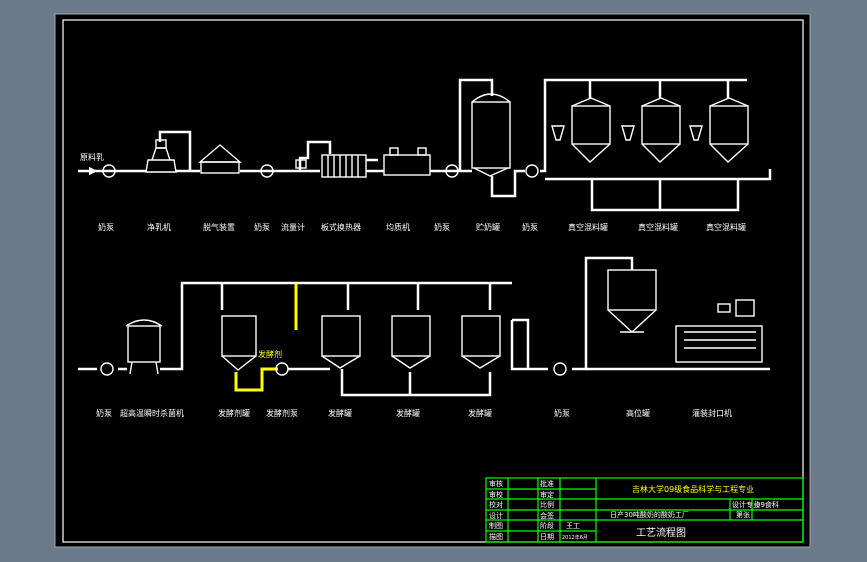  What do you see at coordinates (340, 413) in the screenshot?
I see `row2-label-fermentation-tank-1: 发酵罐` at bounding box center [340, 413].